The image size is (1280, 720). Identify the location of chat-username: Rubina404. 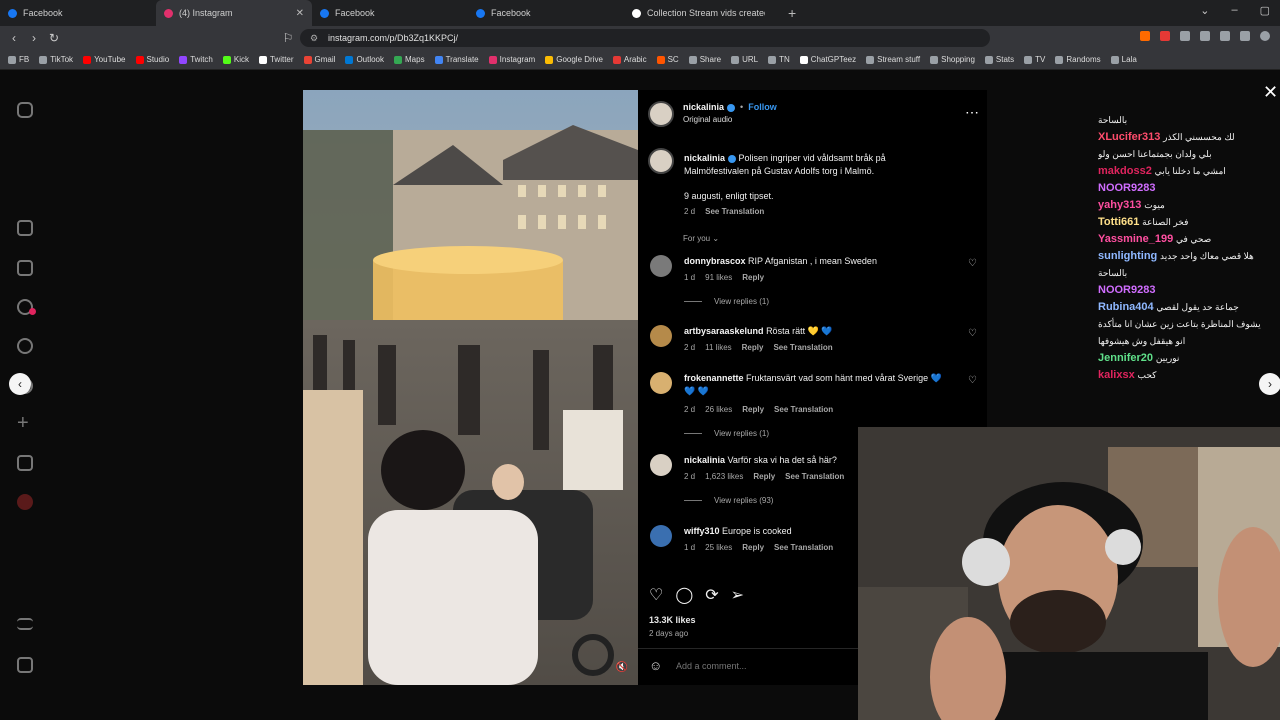
(1126, 307).